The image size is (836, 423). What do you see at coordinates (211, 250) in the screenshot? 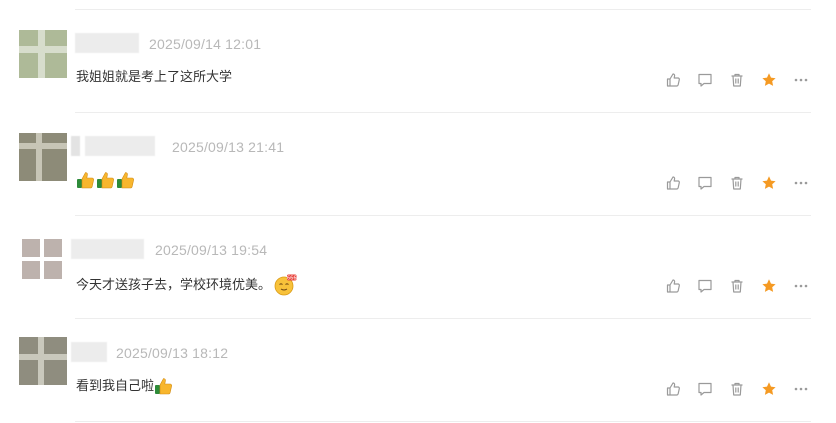
I see `comment-timestamp: 2025/09/13 19:54` at bounding box center [211, 250].